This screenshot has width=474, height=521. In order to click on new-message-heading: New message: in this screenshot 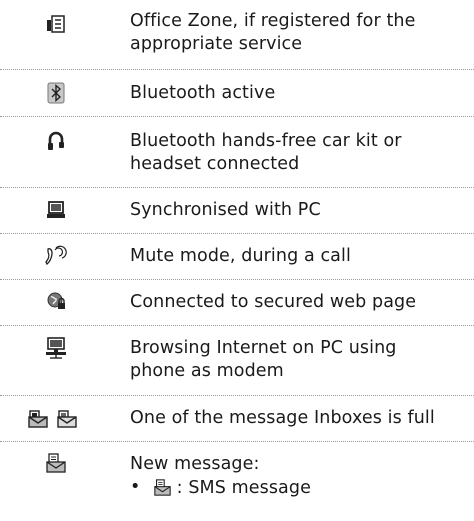, I will do `click(195, 464)`.